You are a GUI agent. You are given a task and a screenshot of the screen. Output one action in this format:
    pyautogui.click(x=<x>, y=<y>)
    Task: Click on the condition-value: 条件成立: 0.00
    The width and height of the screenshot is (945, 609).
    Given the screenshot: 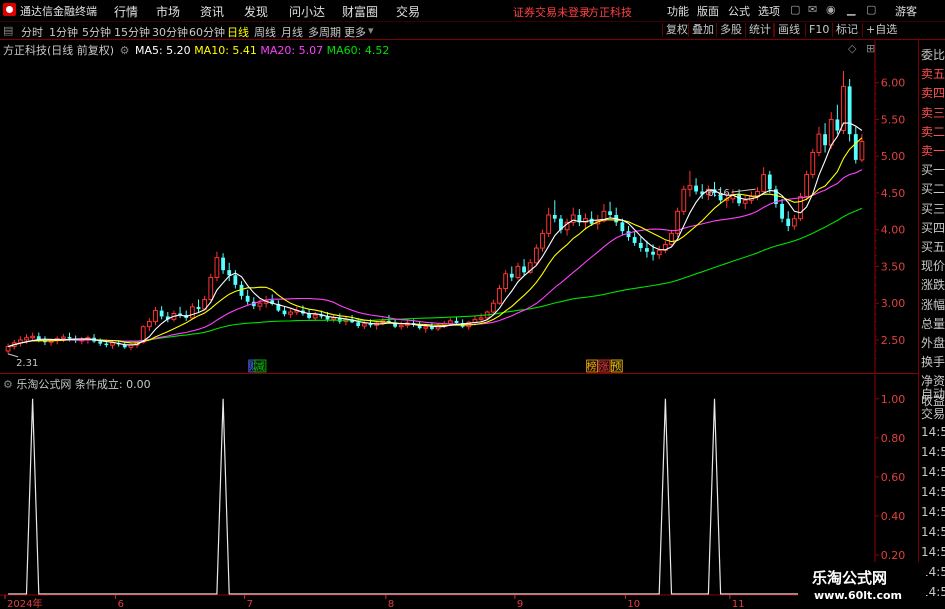 What is the action you would take?
    pyautogui.click(x=112, y=384)
    